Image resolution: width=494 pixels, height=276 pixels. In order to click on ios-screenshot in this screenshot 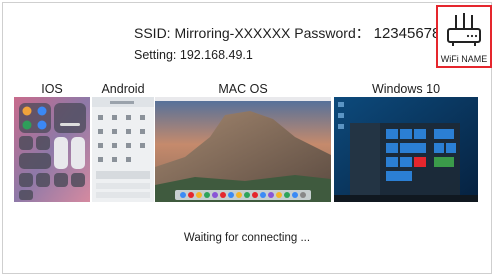, I will do `click(52, 149)`.